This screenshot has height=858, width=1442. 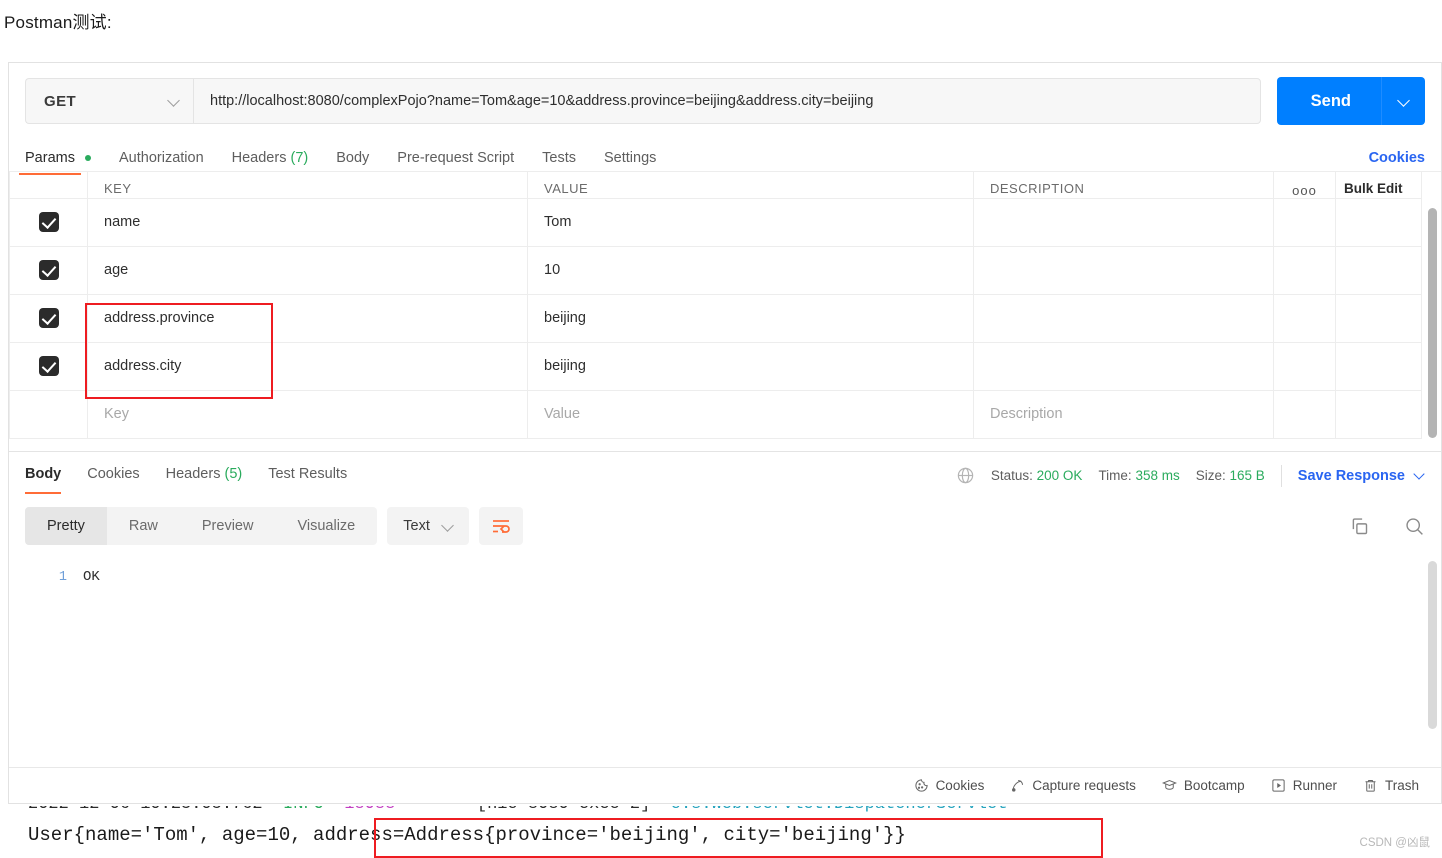 What do you see at coordinates (1059, 475) in the screenshot?
I see `status-value: 200 OK` at bounding box center [1059, 475].